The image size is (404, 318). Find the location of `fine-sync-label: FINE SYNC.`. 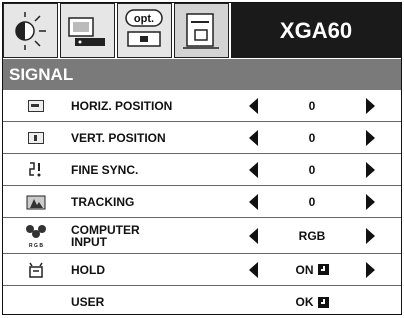

fine-sync-label: FINE SYNC. is located at coordinates (105, 169).